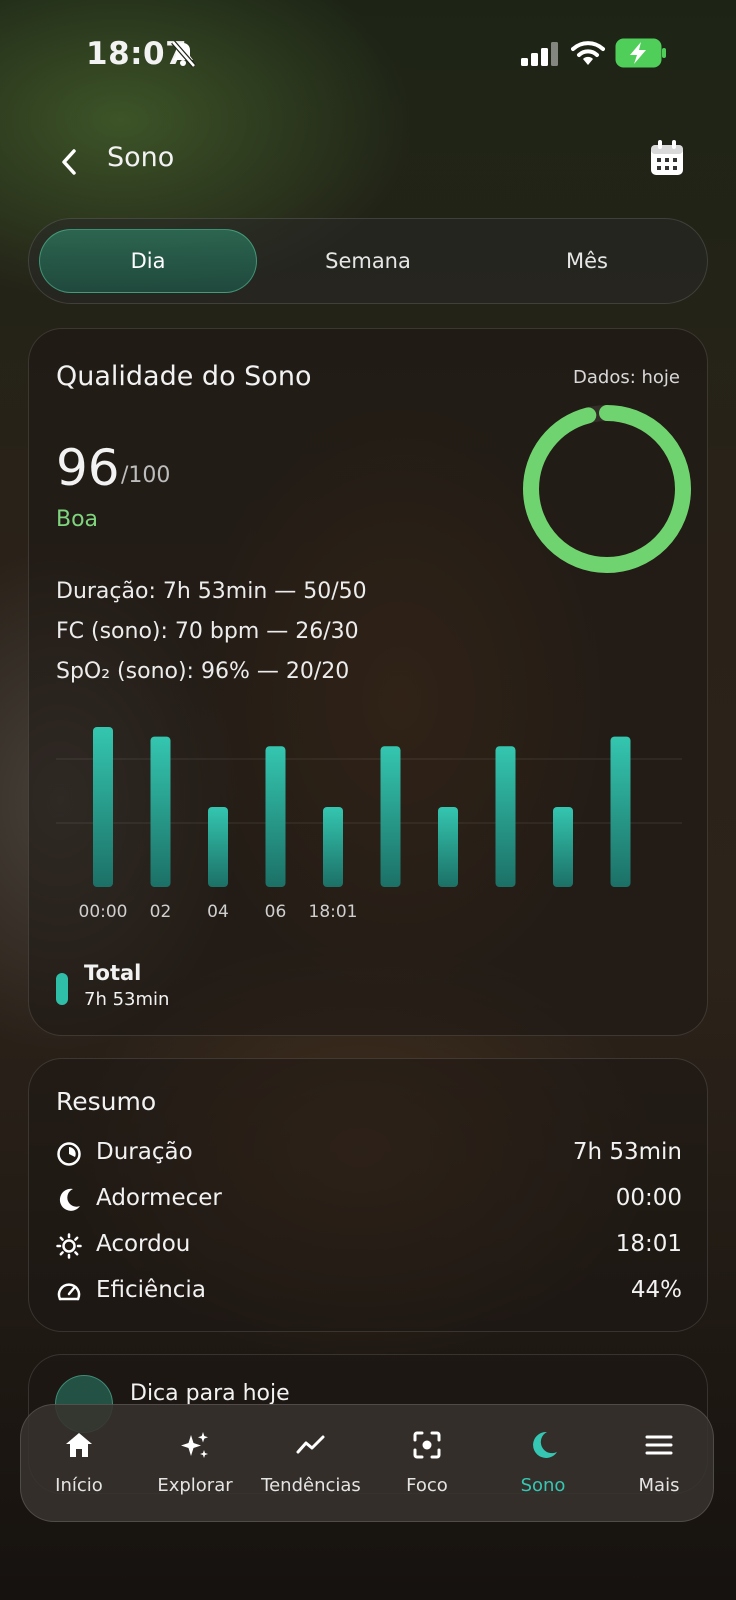 Image resolution: width=736 pixels, height=1600 pixels. Describe the element at coordinates (587, 261) in the screenshot. I see `tab-mes: Mês` at that location.